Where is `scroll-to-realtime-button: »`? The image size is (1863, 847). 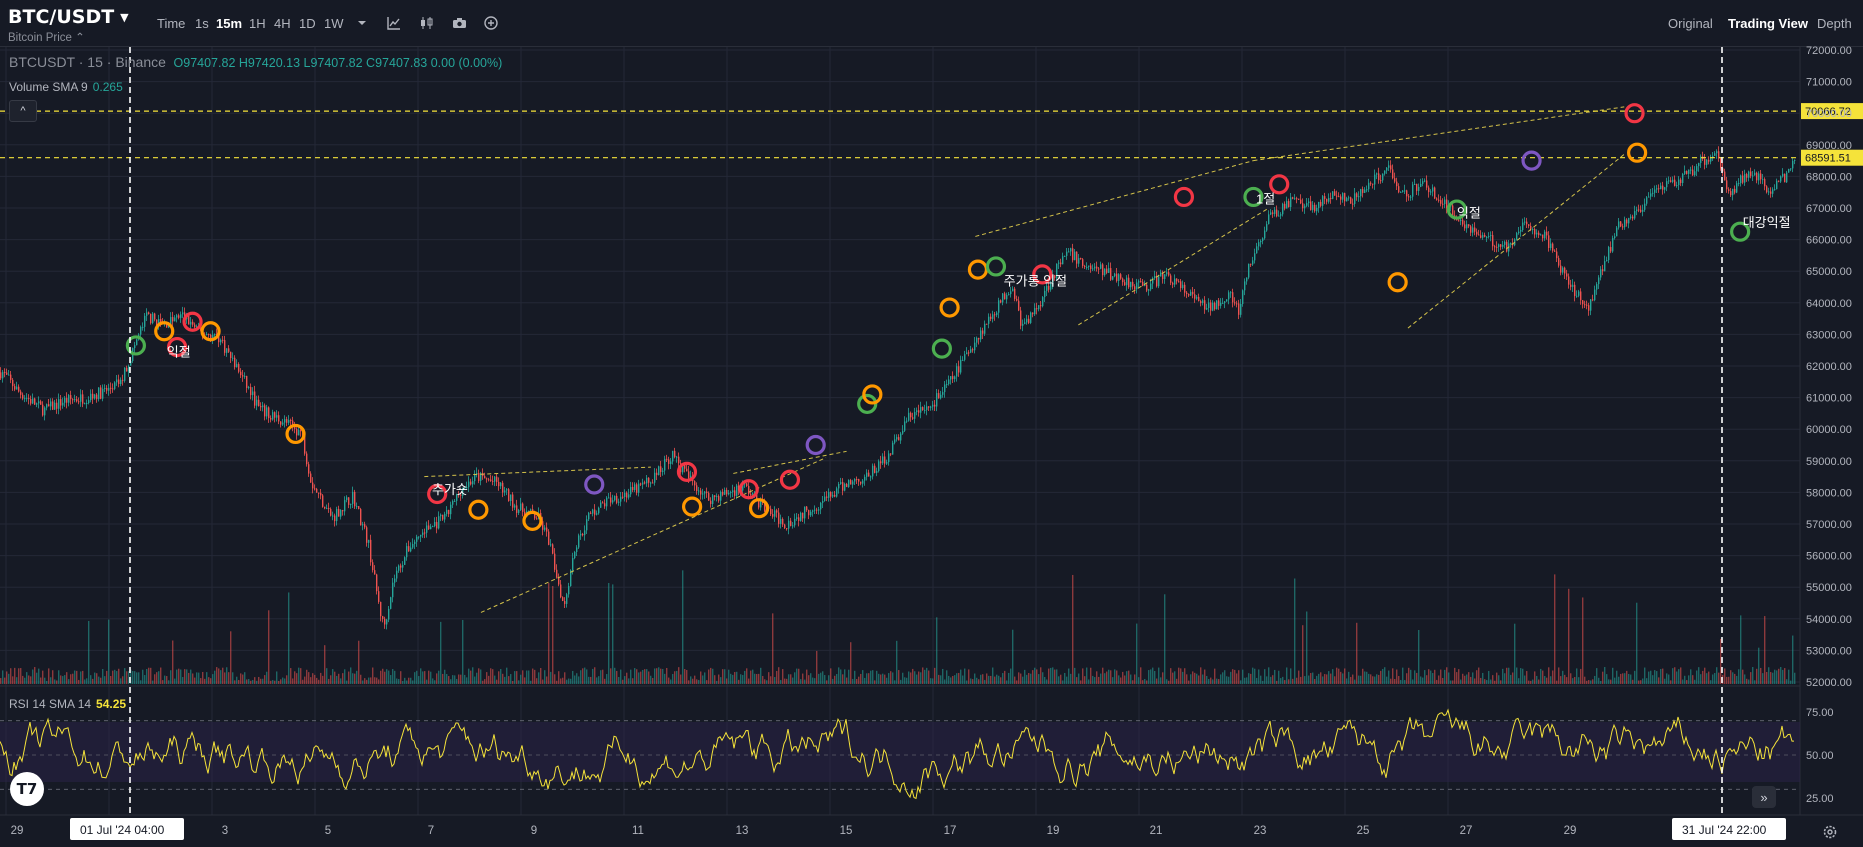
scroll-to-realtime-button: » is located at coordinates (1764, 797).